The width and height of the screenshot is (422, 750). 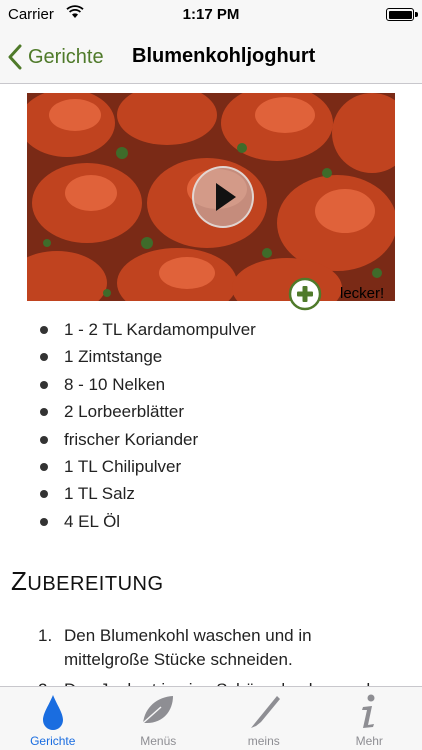 I want to click on tab-menus: Menüs, so click(x=159, y=718).